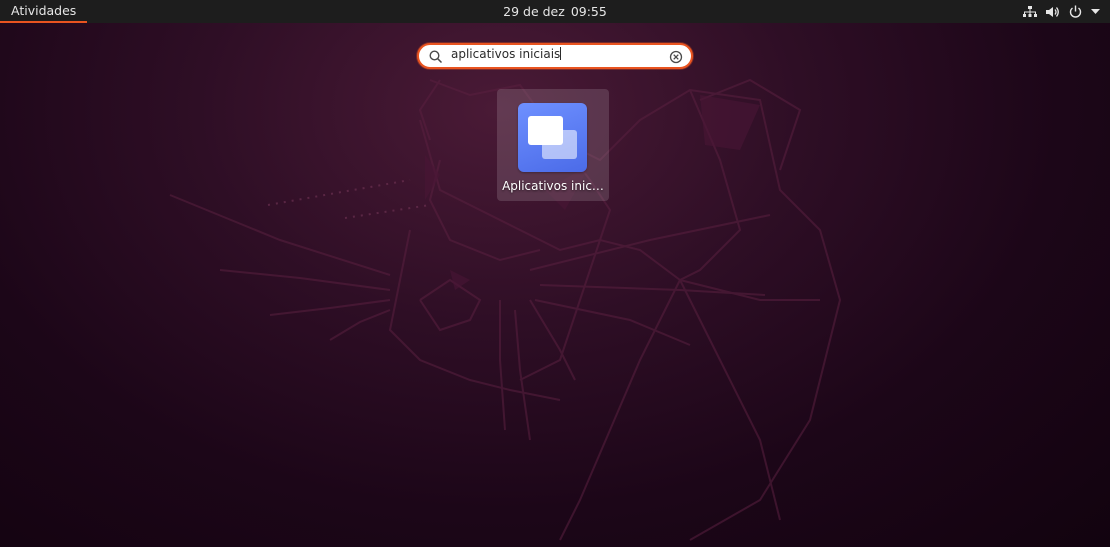 The image size is (1110, 547). What do you see at coordinates (534, 11) in the screenshot?
I see `clock-date: 29 de dez` at bounding box center [534, 11].